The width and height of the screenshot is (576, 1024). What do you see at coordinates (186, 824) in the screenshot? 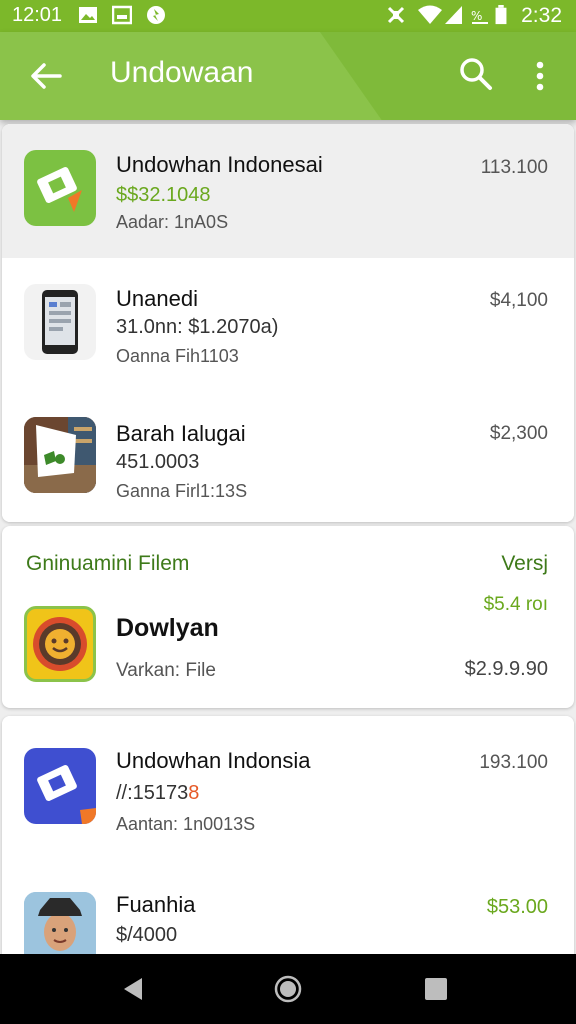
I see `app-meta: Aantan: 1n0013S` at bounding box center [186, 824].